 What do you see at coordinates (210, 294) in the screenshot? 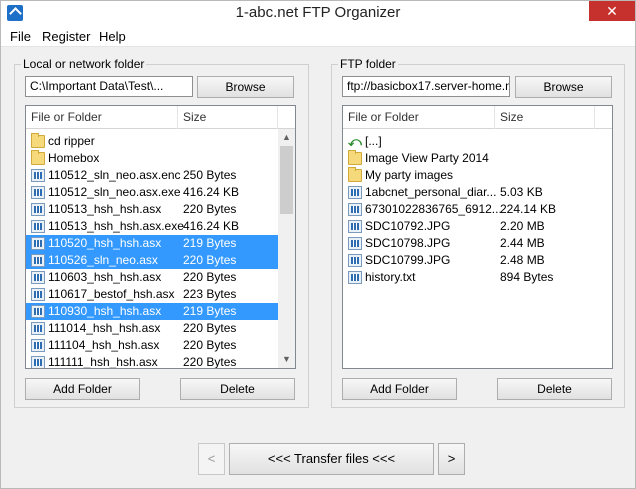
I see `item-size: 223 Bytes` at bounding box center [210, 294].